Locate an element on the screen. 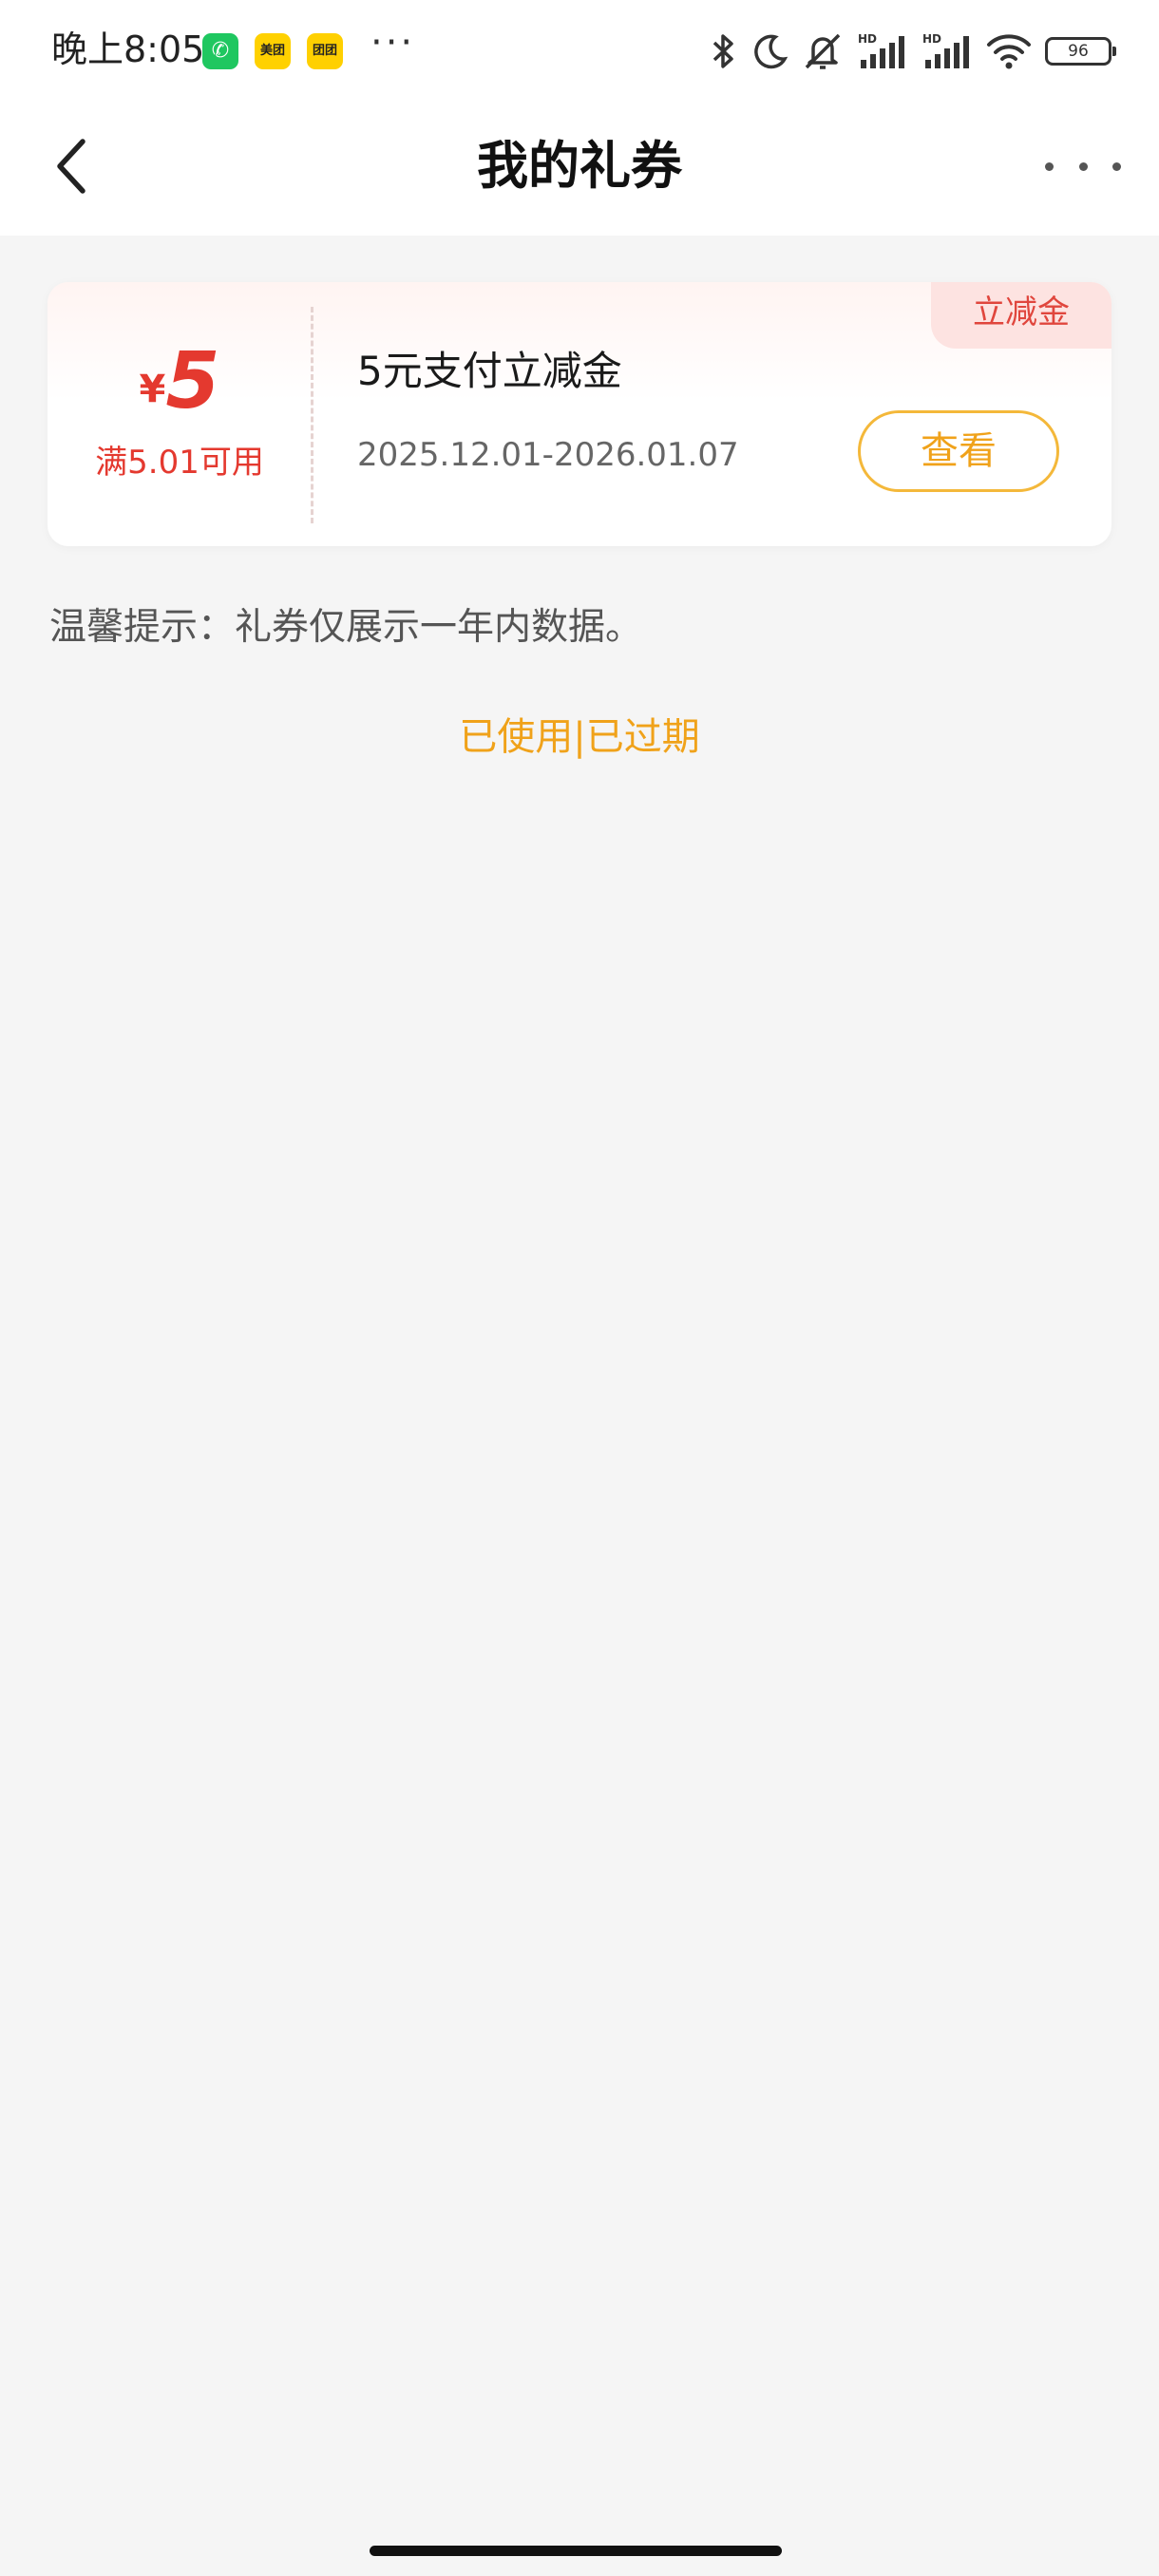  bluetooth-icon is located at coordinates (722, 51).